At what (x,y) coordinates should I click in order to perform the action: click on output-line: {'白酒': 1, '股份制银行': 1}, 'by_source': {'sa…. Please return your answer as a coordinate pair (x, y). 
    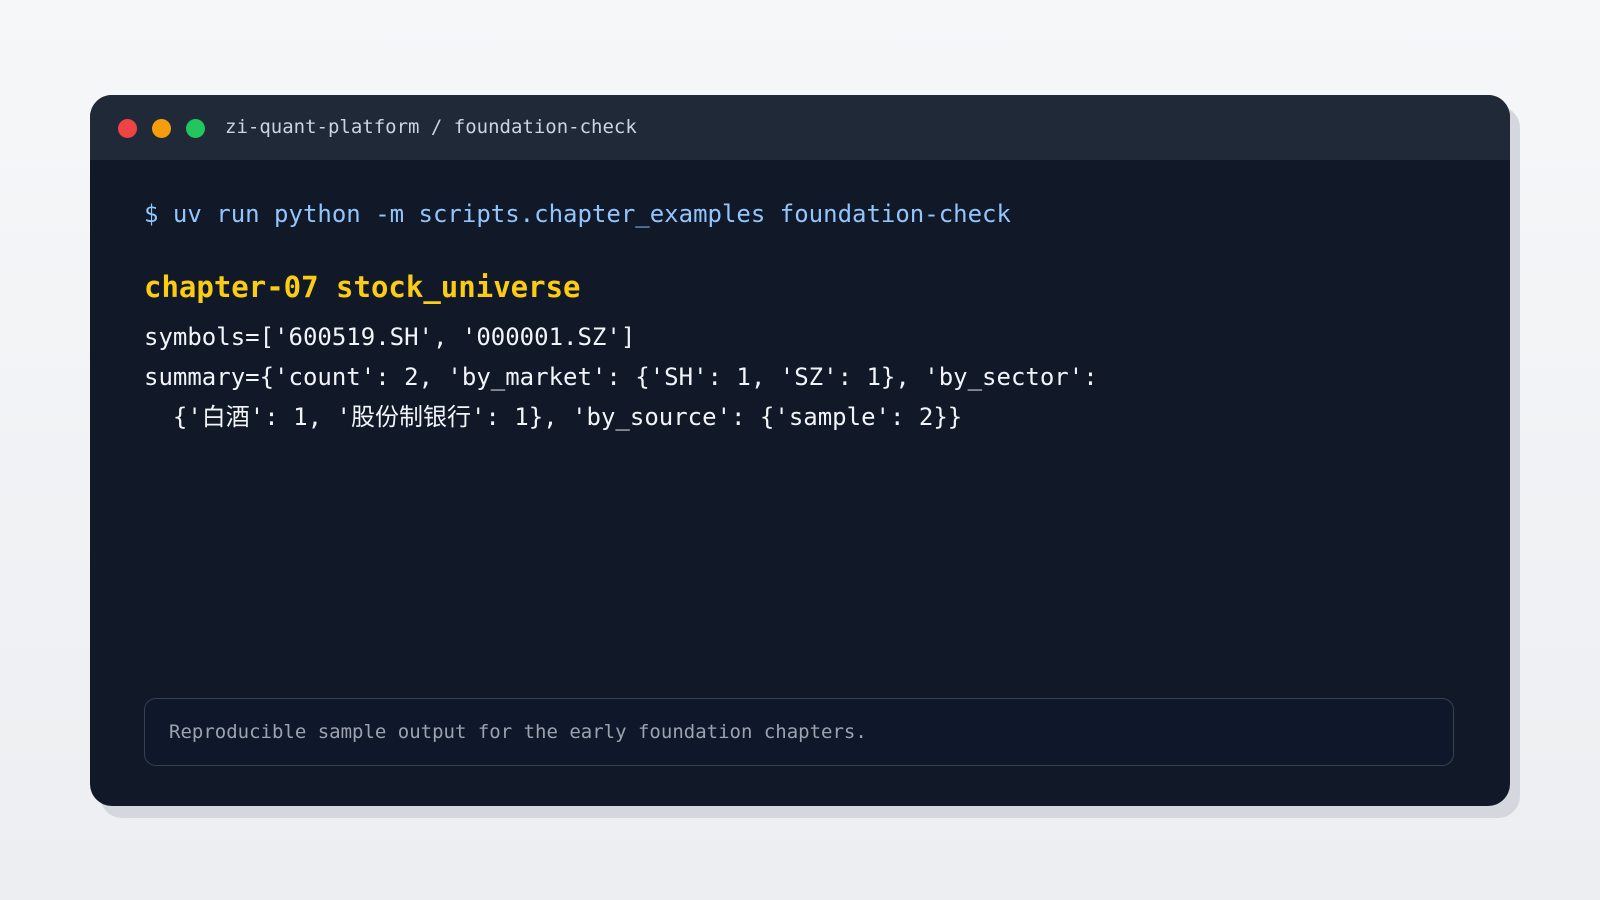
    Looking at the image, I should click on (553, 417).